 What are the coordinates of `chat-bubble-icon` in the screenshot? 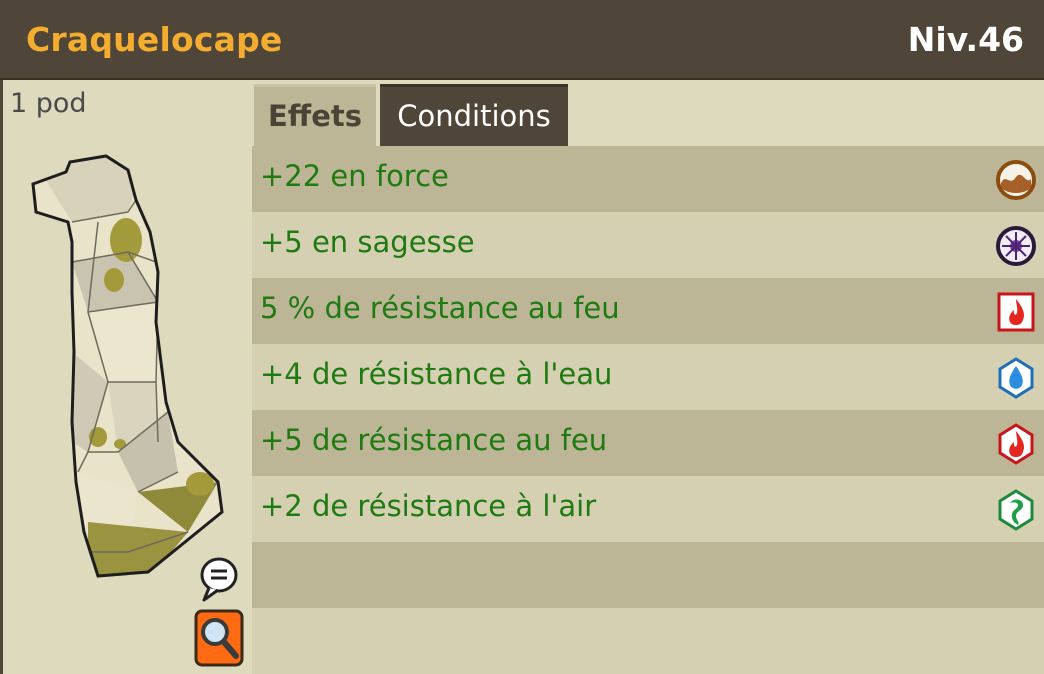 It's located at (219, 579).